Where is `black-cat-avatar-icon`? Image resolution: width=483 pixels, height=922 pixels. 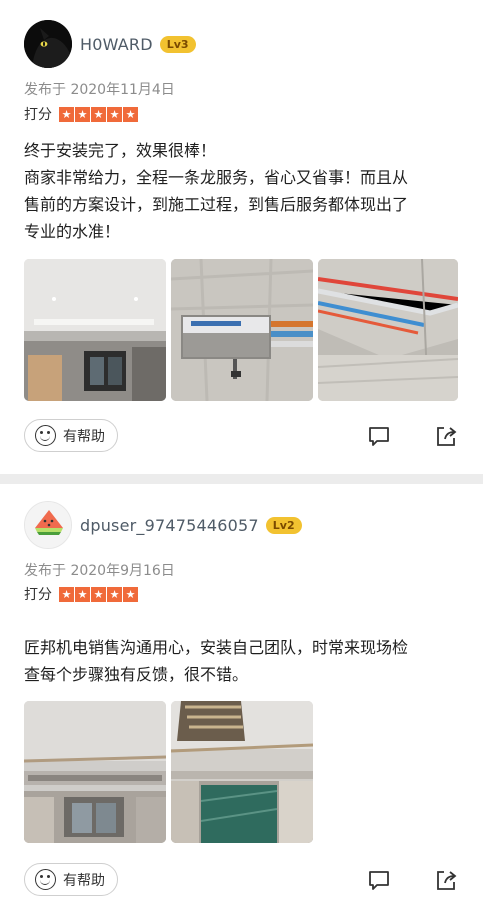 black-cat-avatar-icon is located at coordinates (48, 44).